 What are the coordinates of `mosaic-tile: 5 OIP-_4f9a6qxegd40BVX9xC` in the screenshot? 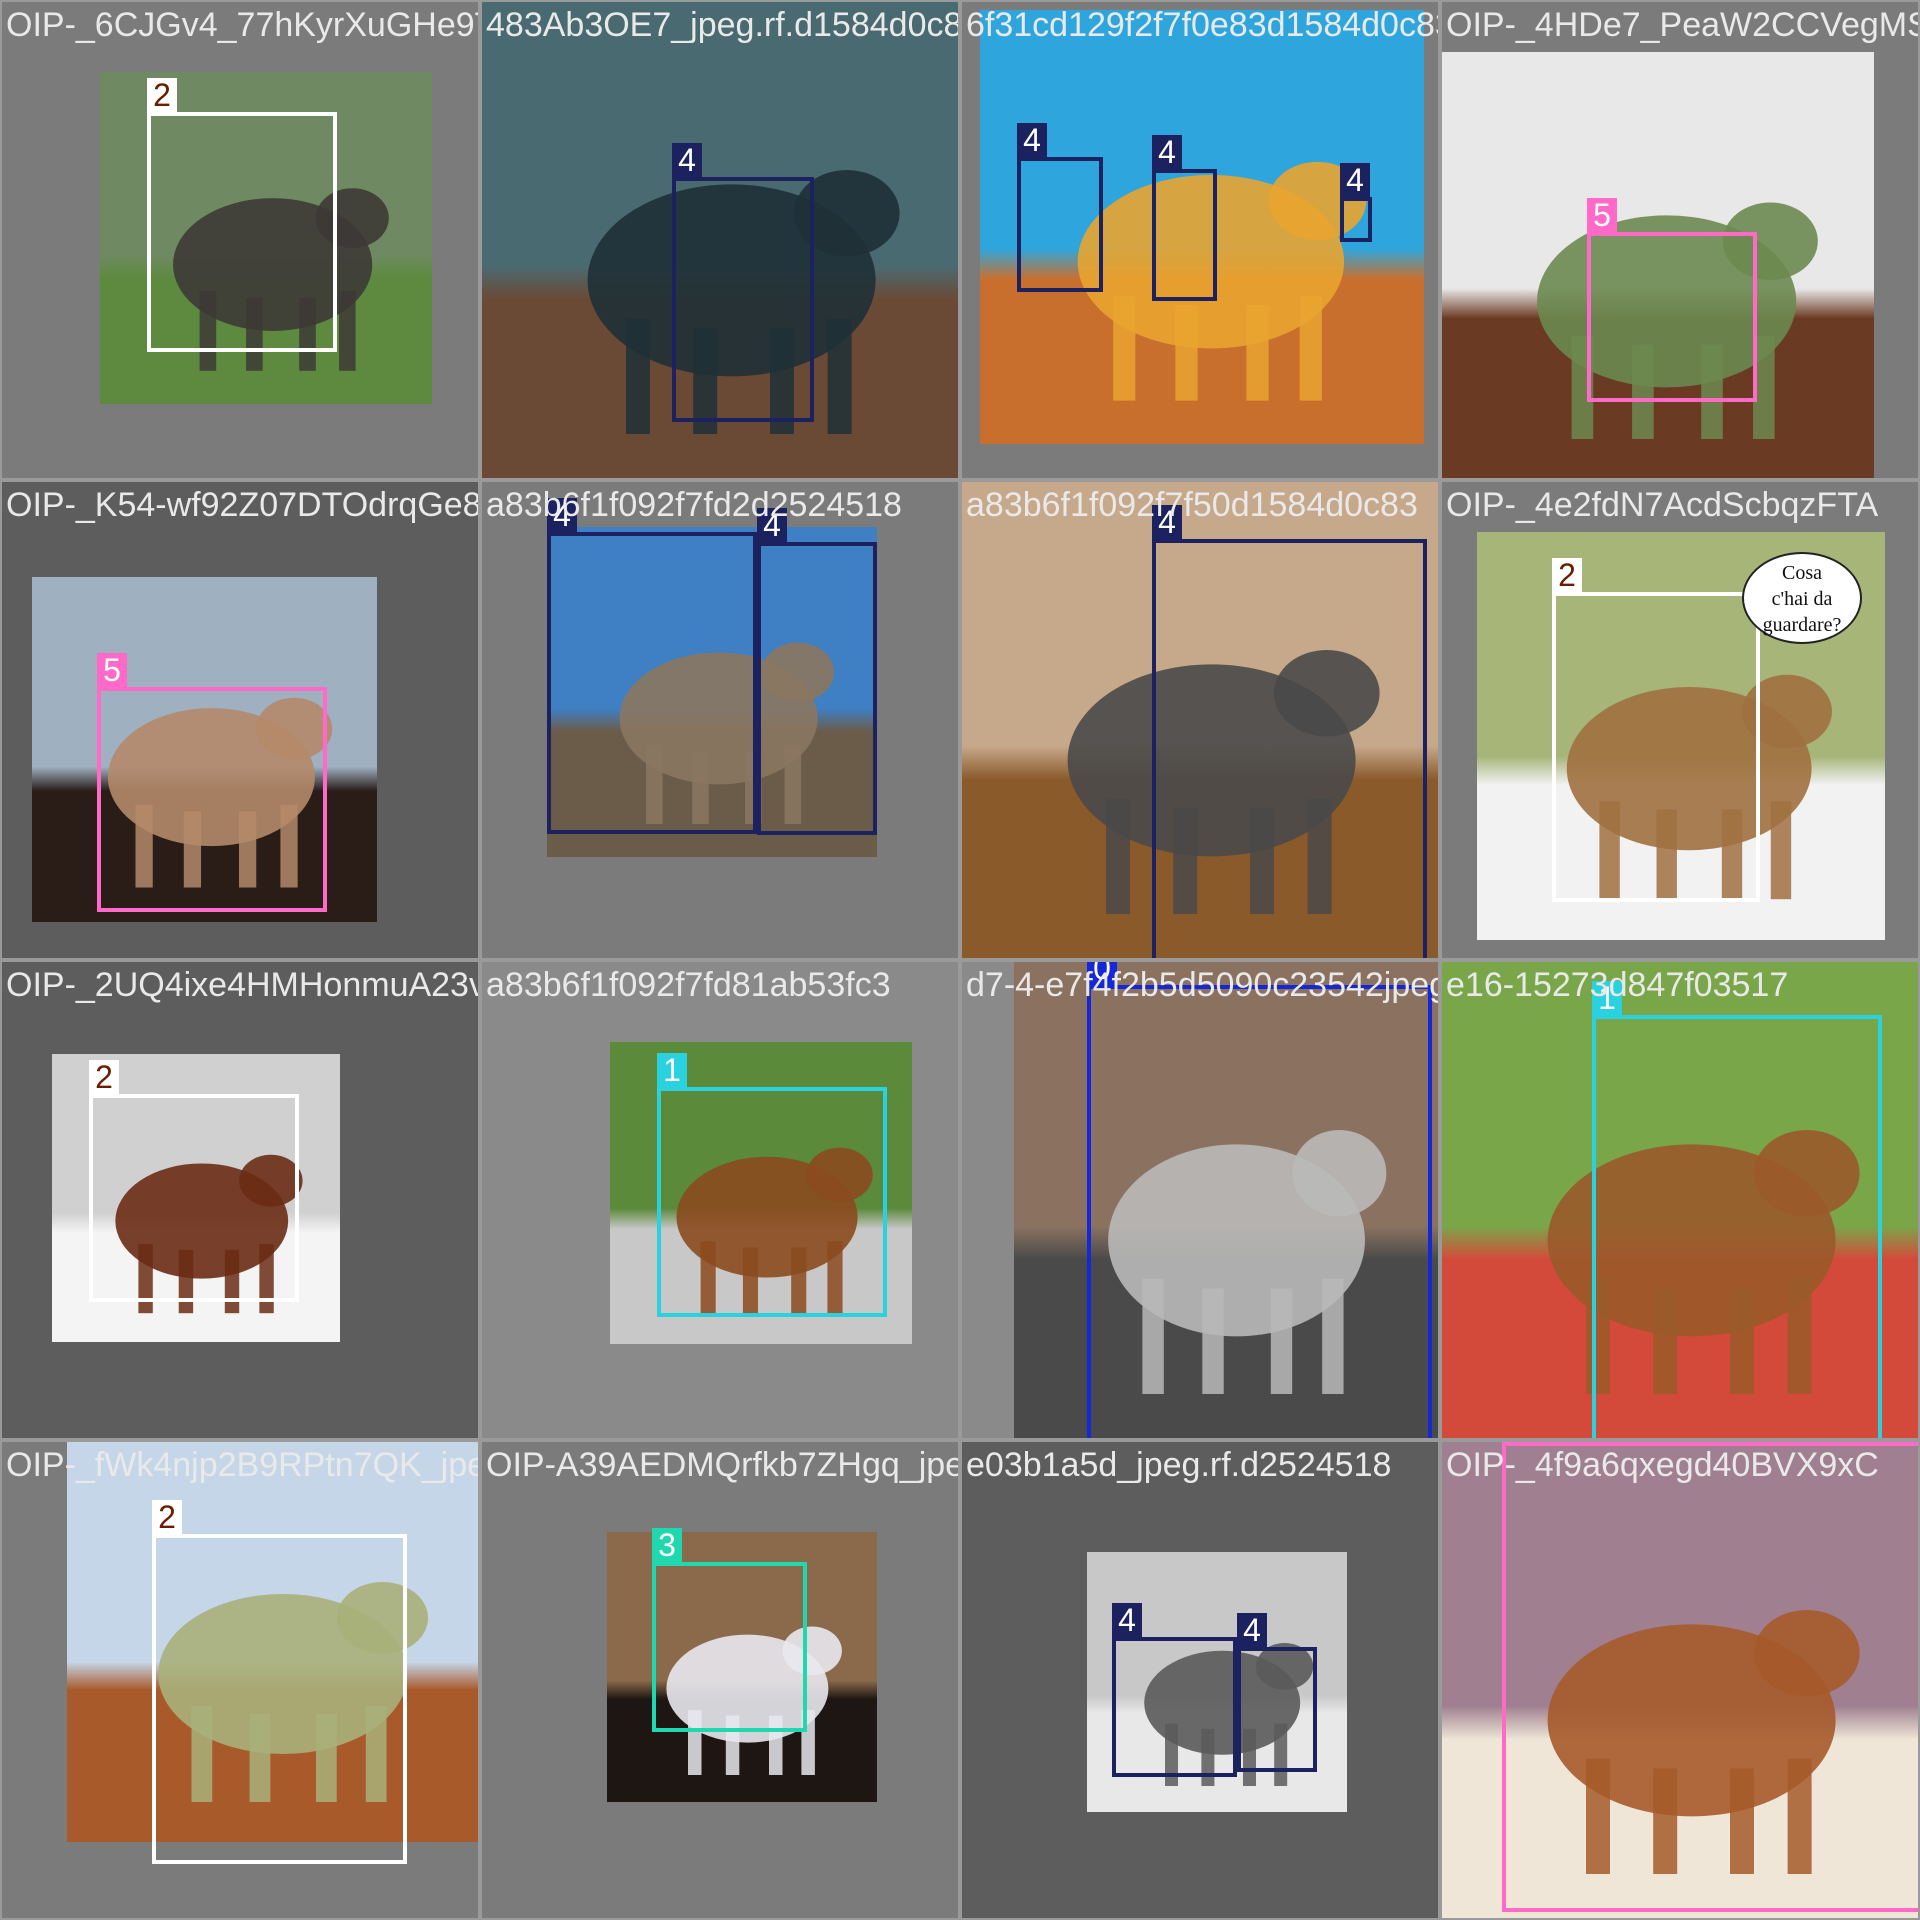 It's located at (1680, 1680).